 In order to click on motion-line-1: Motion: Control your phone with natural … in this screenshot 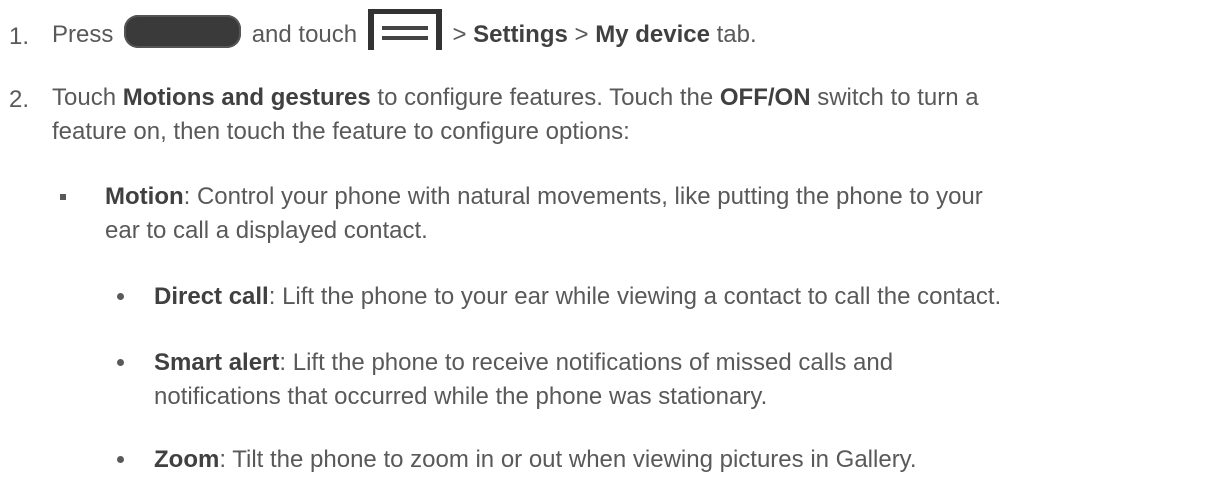, I will do `click(544, 197)`.